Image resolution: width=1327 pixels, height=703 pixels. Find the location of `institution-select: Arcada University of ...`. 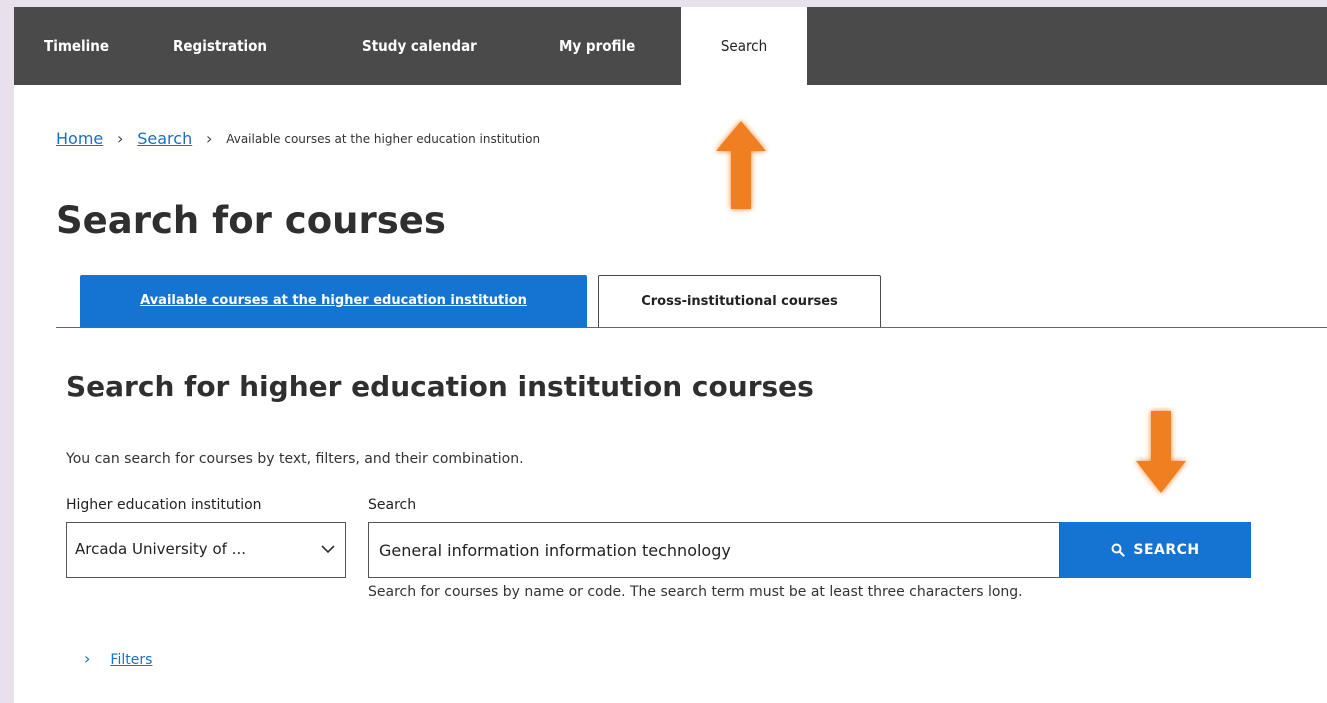

institution-select: Arcada University of ... is located at coordinates (206, 550).